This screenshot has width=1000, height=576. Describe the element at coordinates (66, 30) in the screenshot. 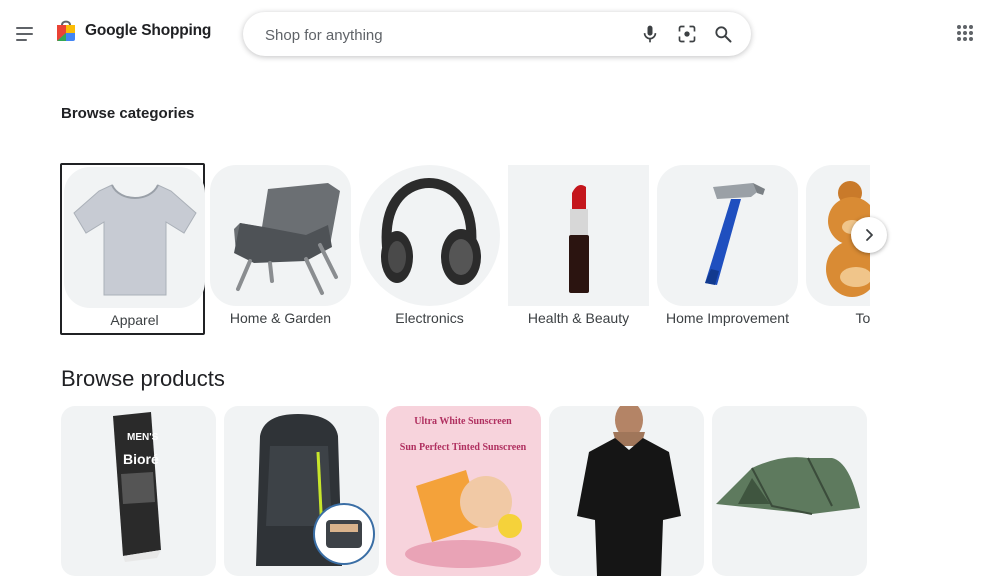

I see `shopping-bag-logo-icon` at that location.